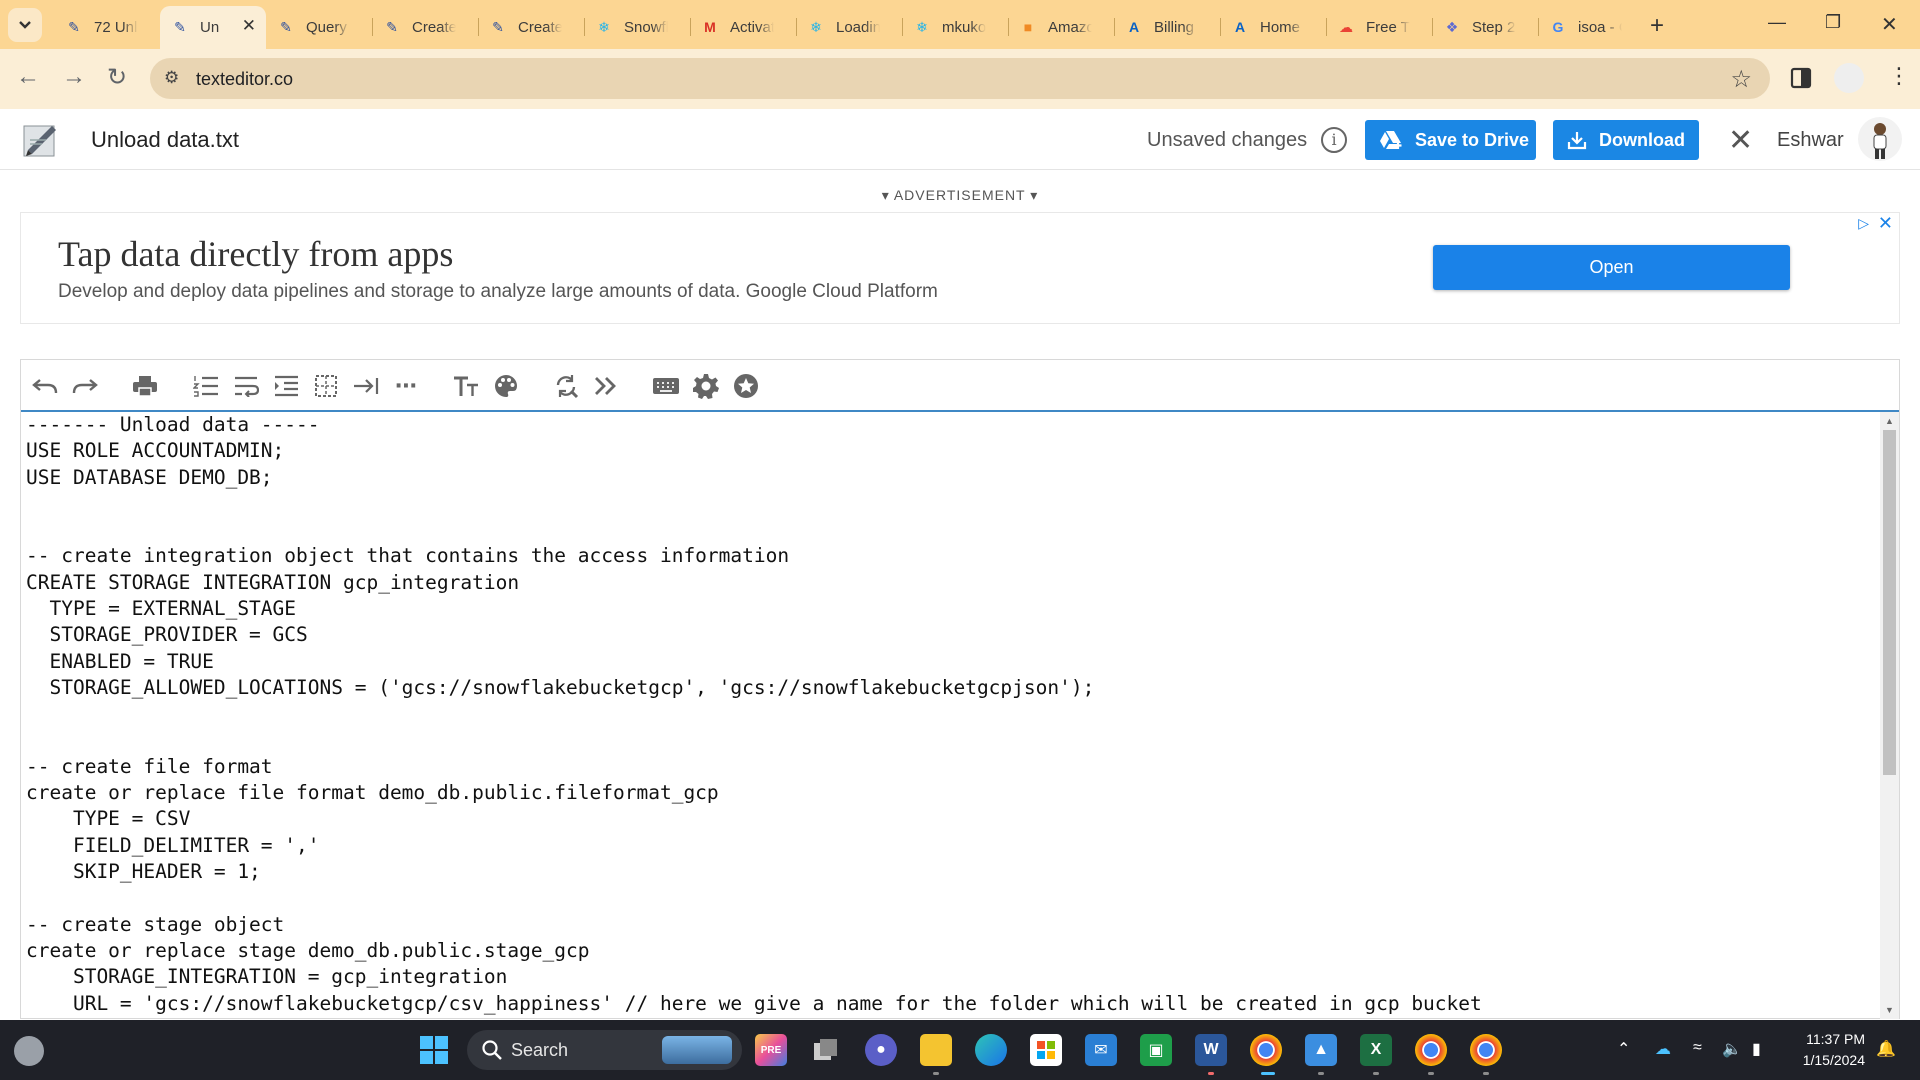 The image size is (1920, 1080). Describe the element at coordinates (637, 27) in the screenshot. I see `browser-tab: ❄ Snowfl` at that location.